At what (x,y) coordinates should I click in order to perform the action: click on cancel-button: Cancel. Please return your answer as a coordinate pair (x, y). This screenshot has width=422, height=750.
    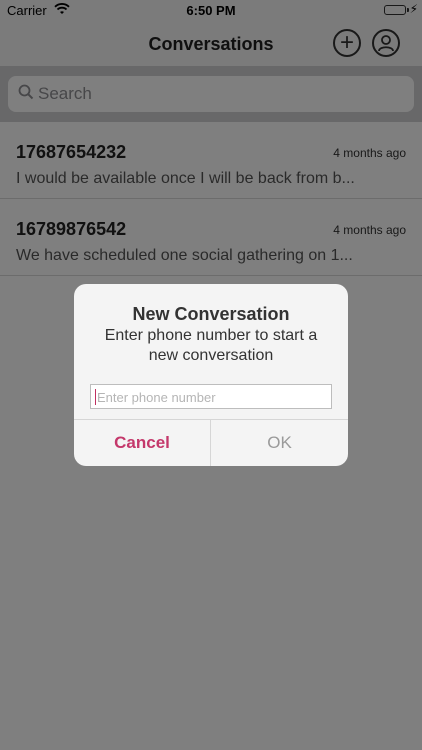
    Looking at the image, I should click on (142, 443).